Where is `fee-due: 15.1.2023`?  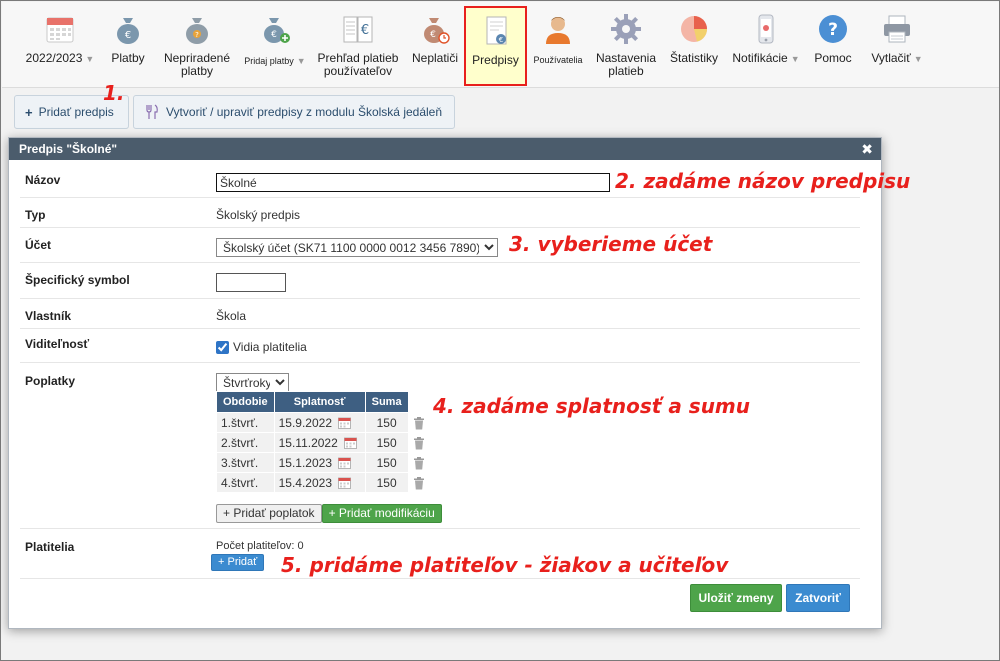 fee-due: 15.1.2023 is located at coordinates (305, 462).